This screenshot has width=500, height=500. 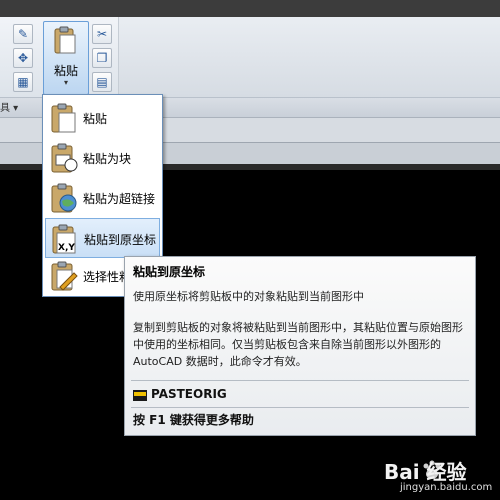 What do you see at coordinates (107, 159) in the screenshot?
I see `menu-item-label: 粘贴为块` at bounding box center [107, 159].